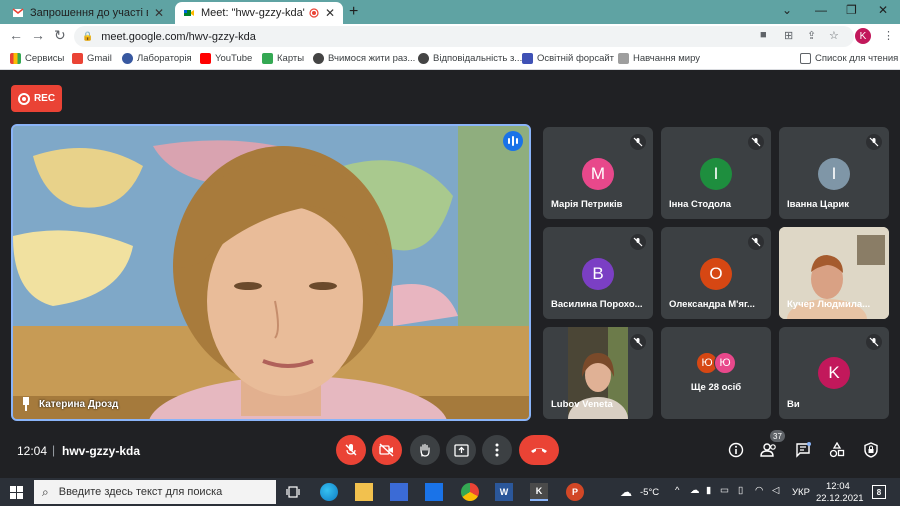  Describe the element at coordinates (838, 486) in the screenshot. I see `tray-time: 12:04` at that location.